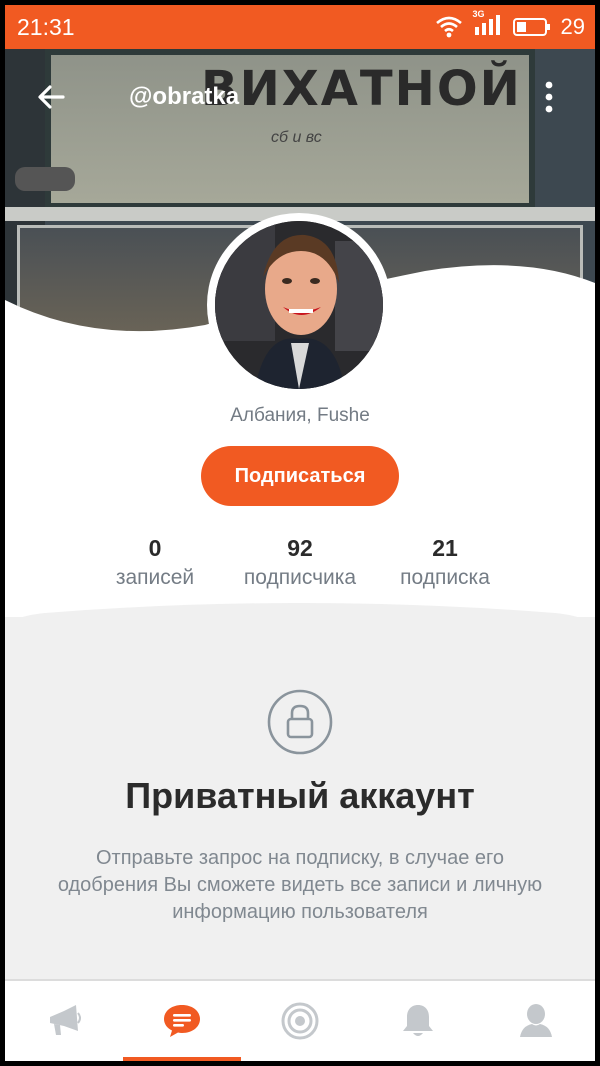  I want to click on nav-item-feed, so click(64, 1021).